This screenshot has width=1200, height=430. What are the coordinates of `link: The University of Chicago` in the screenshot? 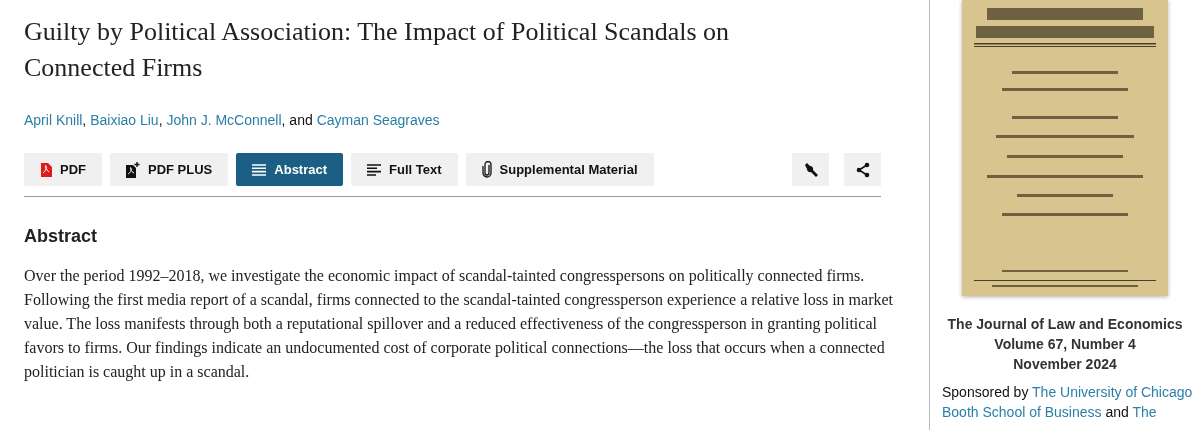 It's located at (1112, 392).